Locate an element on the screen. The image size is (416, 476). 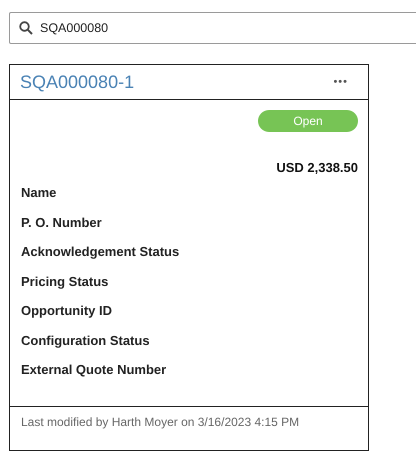
field-label: Configuration Status is located at coordinates (86, 341).